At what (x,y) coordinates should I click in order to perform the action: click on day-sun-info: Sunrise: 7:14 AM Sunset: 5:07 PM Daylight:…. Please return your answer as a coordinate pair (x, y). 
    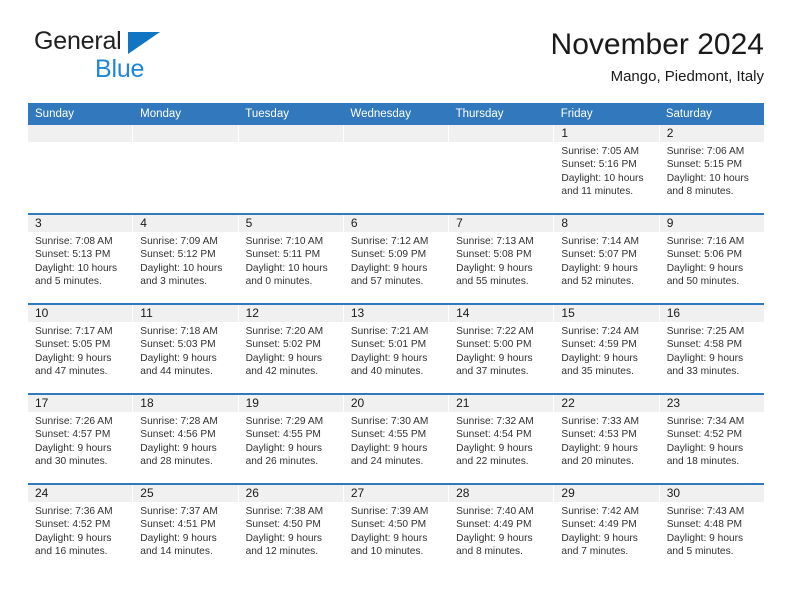
    Looking at the image, I should click on (606, 263).